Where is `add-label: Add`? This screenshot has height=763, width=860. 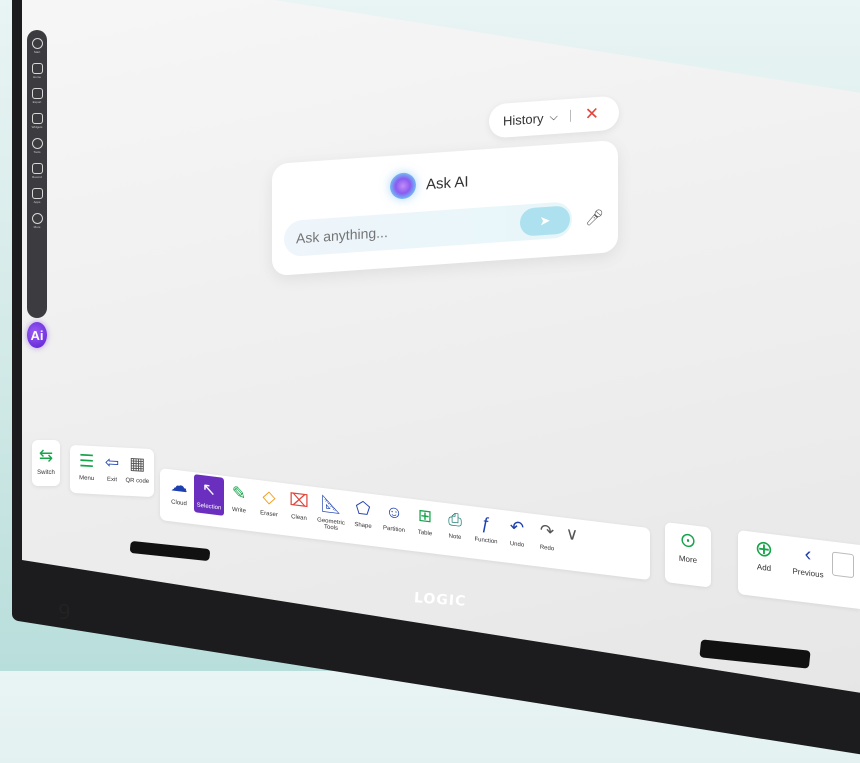
add-label: Add is located at coordinates (764, 568).